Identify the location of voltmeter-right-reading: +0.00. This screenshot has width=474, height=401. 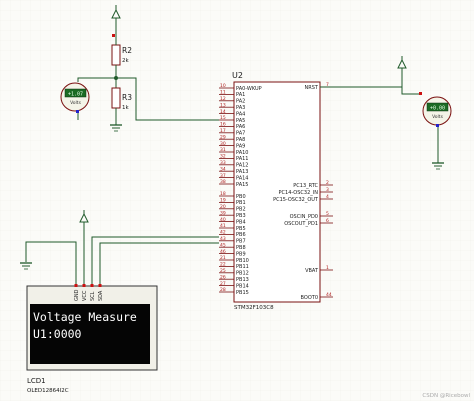
(437, 109).